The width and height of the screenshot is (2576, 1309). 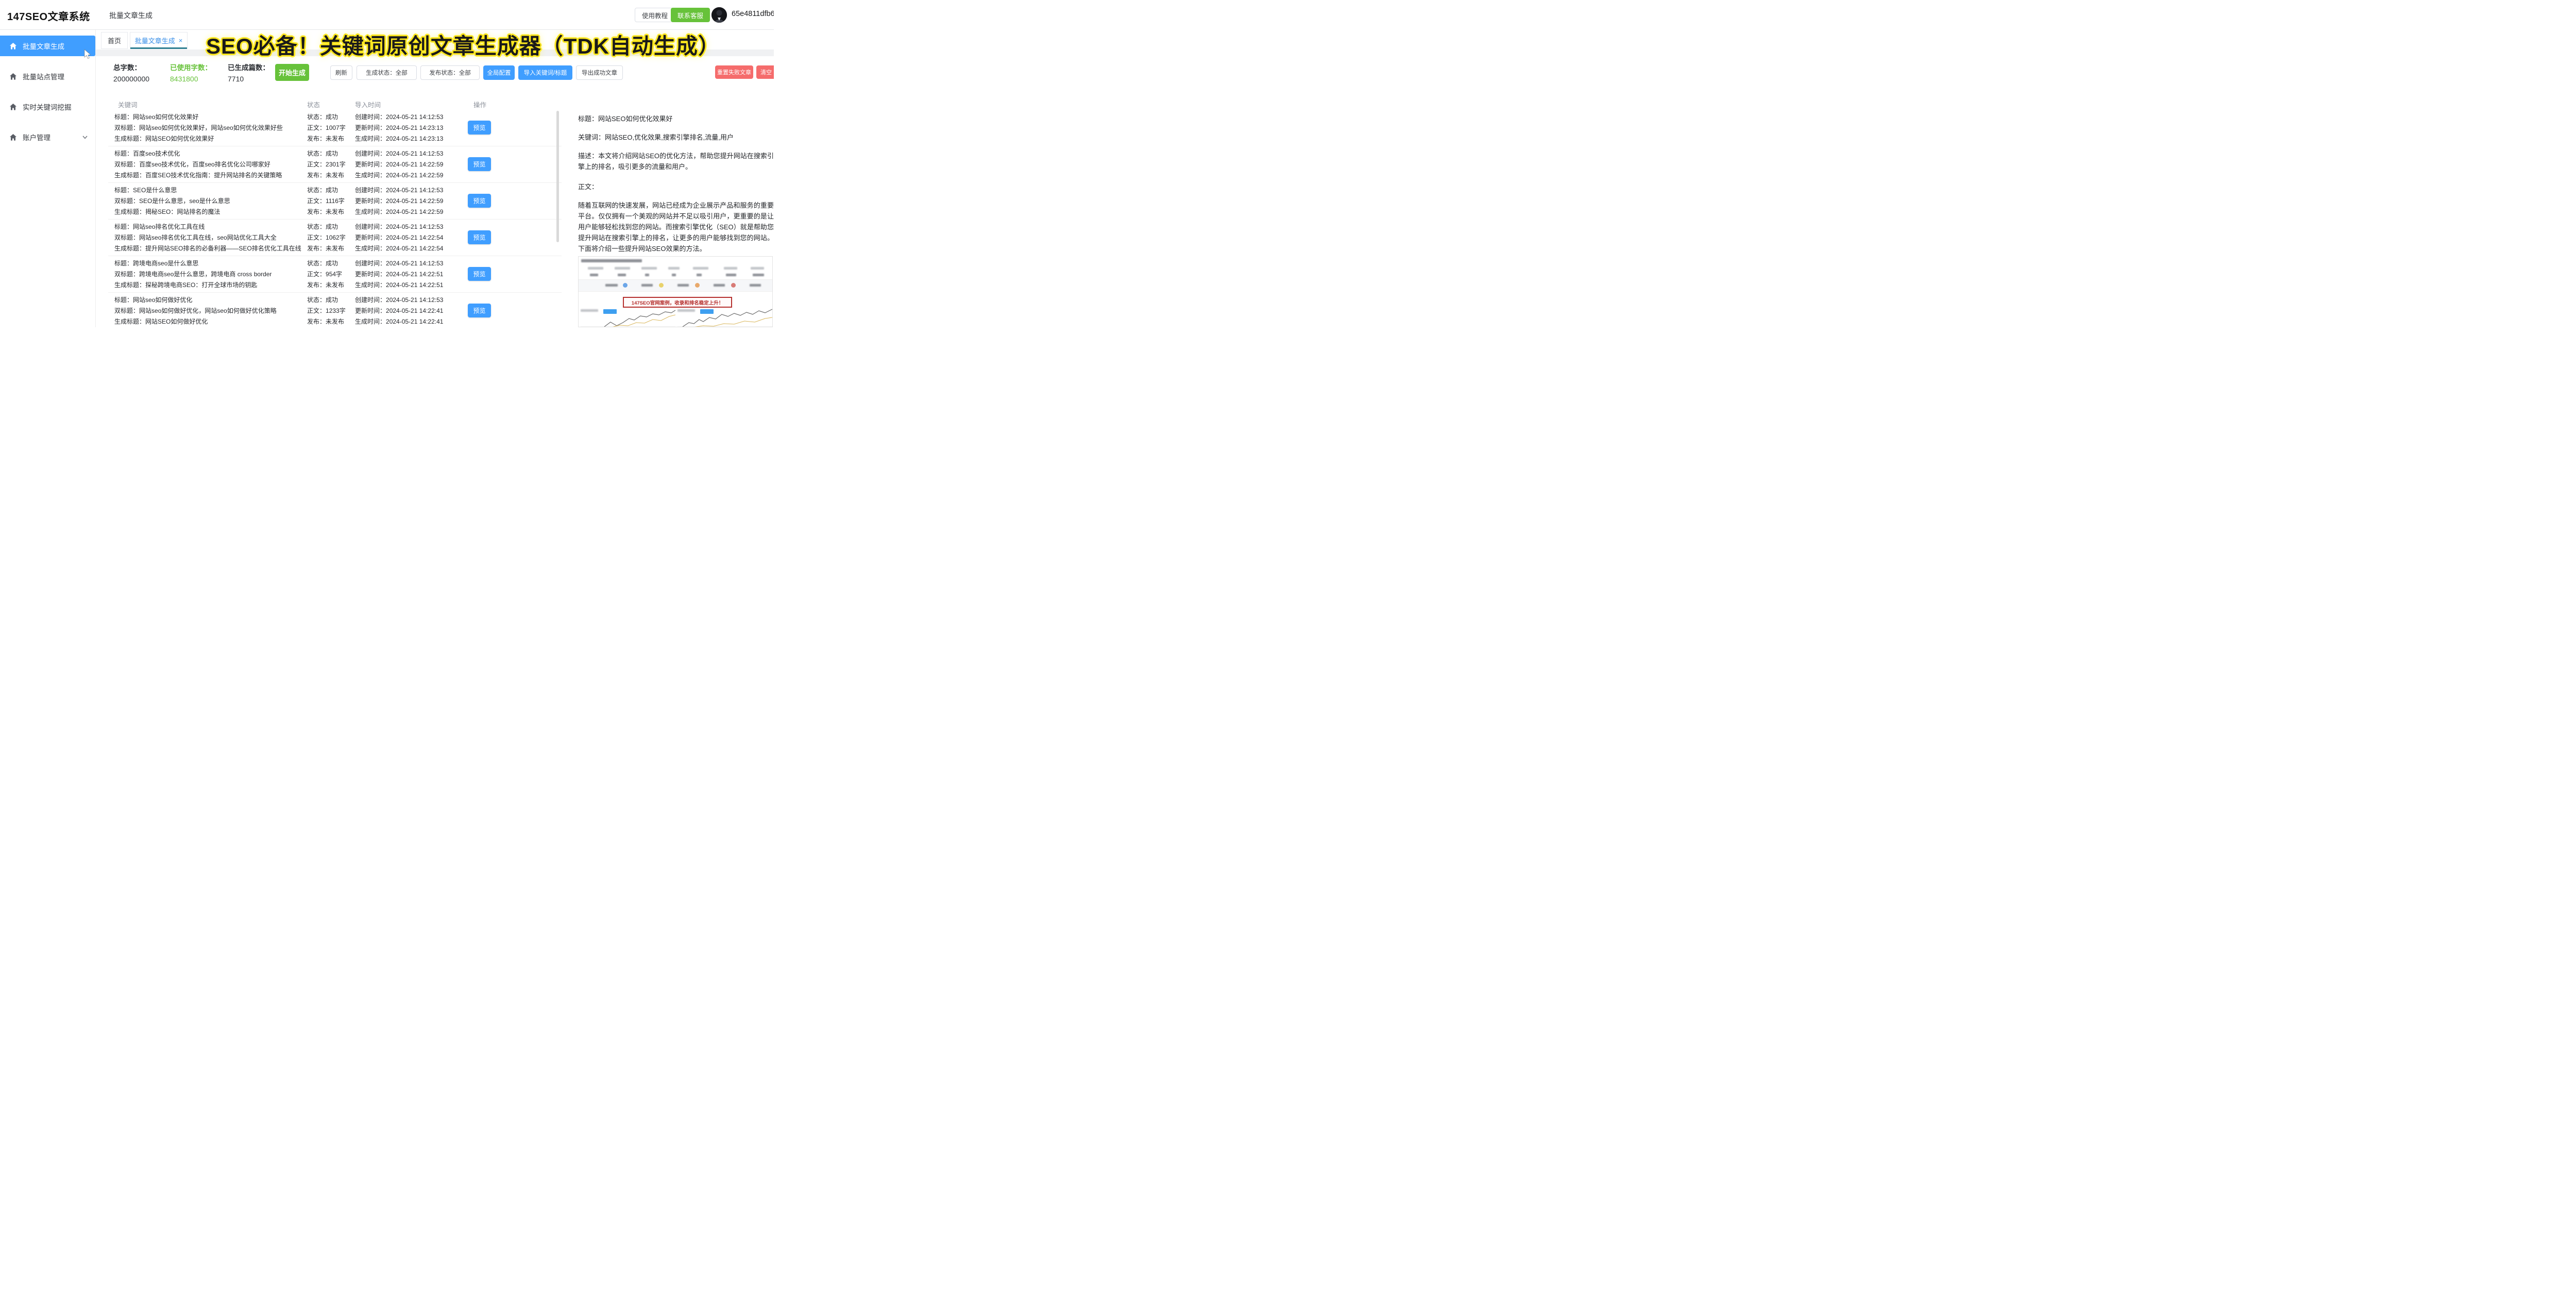 What do you see at coordinates (628, 317) in the screenshot?
I see `mini-chart-left` at bounding box center [628, 317].